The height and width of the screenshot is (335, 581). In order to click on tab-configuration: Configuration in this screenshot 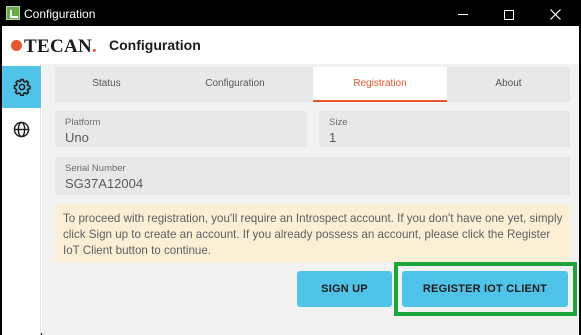, I will do `click(235, 84)`.